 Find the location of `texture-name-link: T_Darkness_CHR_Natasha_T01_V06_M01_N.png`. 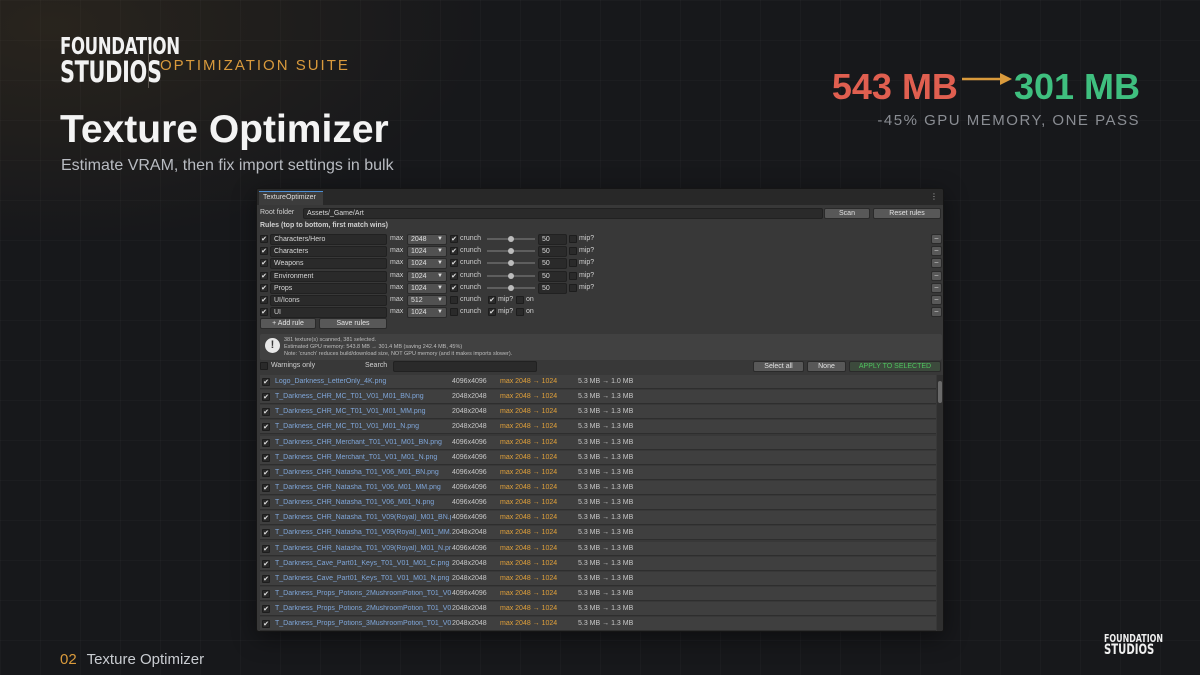

texture-name-link: T_Darkness_CHR_Natasha_T01_V06_M01_N.png is located at coordinates (363, 502).